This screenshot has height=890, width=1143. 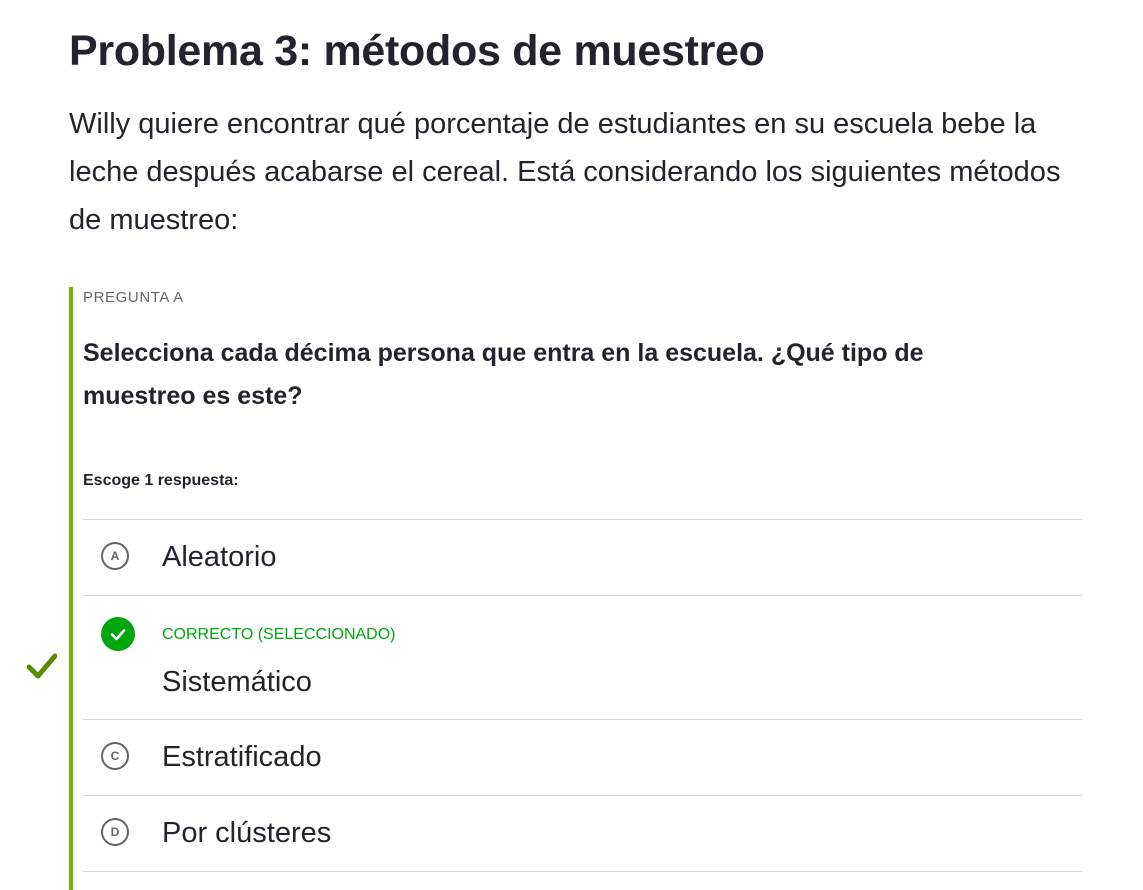 I want to click on choice-d-bubble: D, so click(x=115, y=832).